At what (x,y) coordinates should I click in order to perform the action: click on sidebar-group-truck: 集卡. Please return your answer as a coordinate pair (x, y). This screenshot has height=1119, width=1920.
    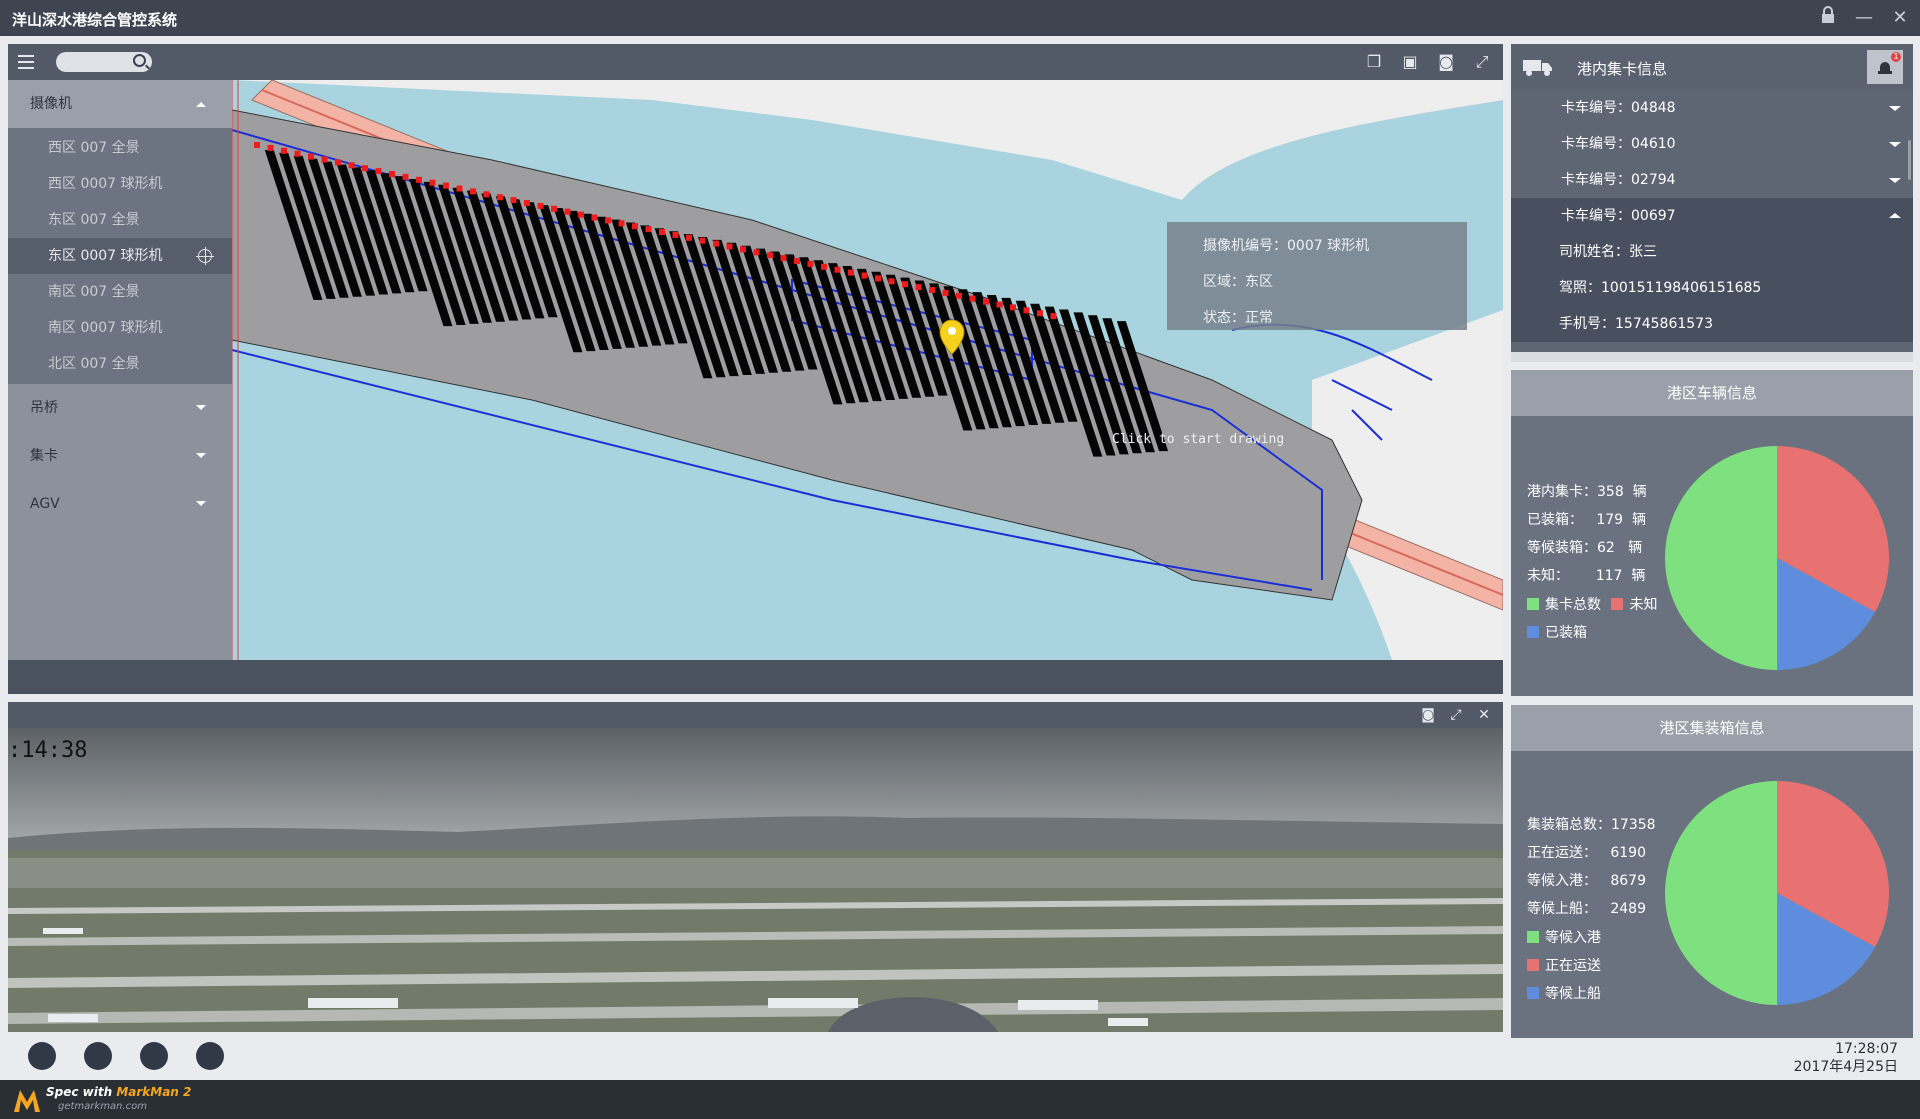
    Looking at the image, I should click on (120, 456).